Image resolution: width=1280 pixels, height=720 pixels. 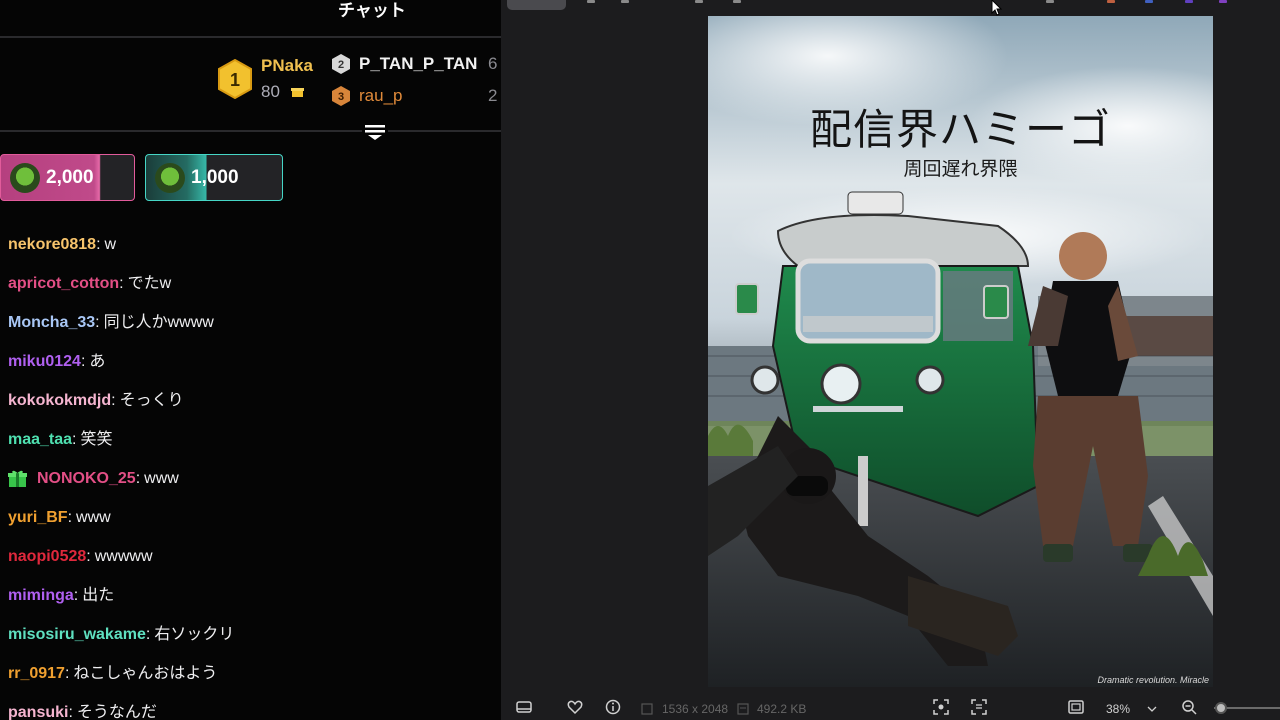 I want to click on chat-username: apricot_cotton, so click(x=63, y=284).